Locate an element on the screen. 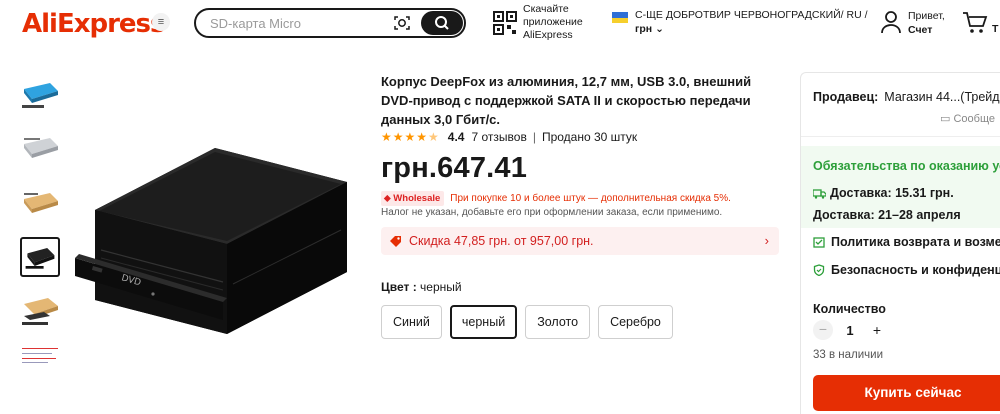 This screenshot has width=1000, height=414. coupon-tag-icon is located at coordinates (395, 241).